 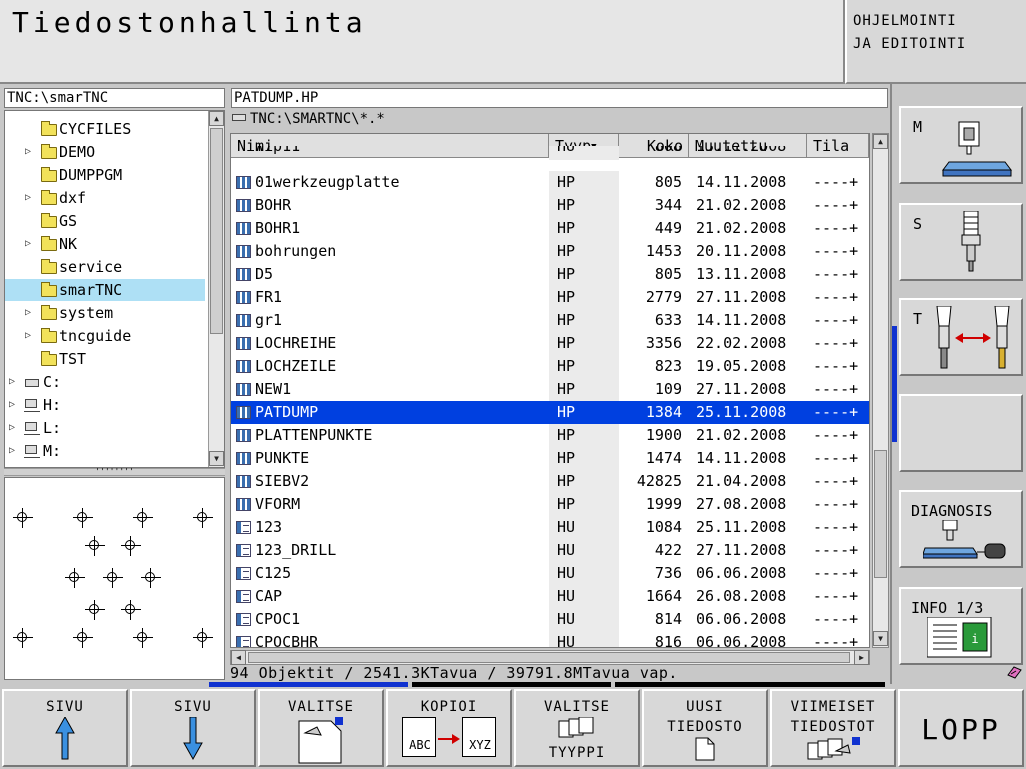 I want to click on tree-item: ▷ tncguide, so click(x=105, y=336).